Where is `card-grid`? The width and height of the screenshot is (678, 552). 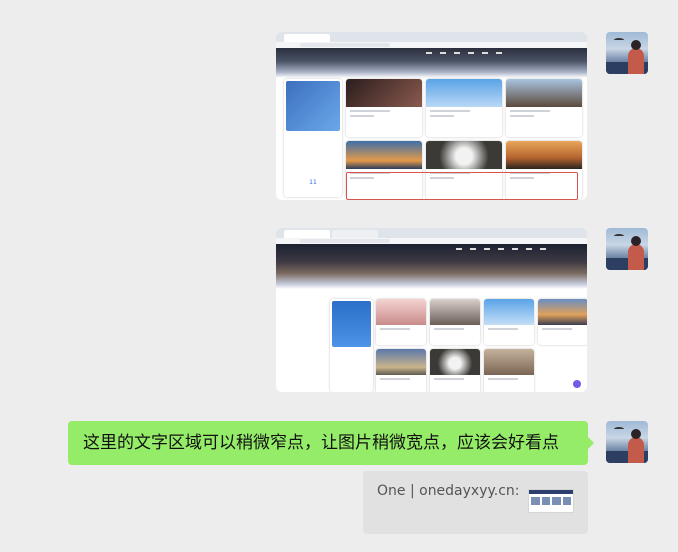
card-grid is located at coordinates (481, 345).